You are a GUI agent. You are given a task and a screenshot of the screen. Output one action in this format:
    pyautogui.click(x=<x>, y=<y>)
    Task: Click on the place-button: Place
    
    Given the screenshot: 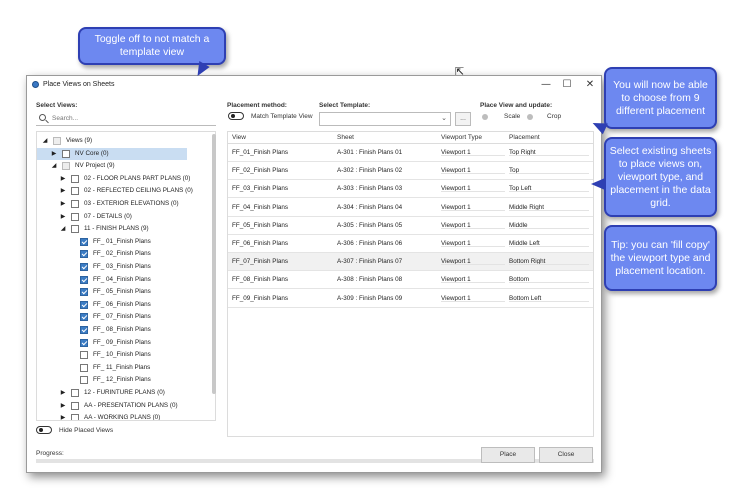 What is the action you would take?
    pyautogui.click(x=508, y=455)
    